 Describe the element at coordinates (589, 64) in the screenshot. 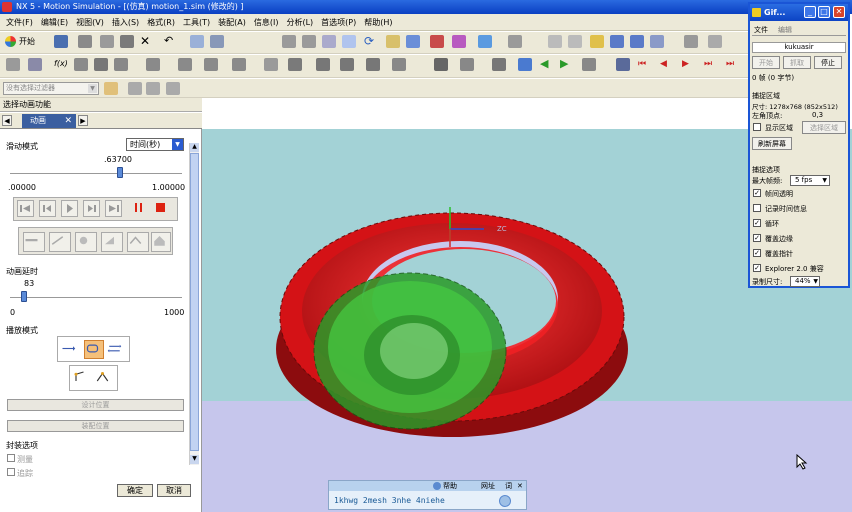

I see `trace-icon` at that location.